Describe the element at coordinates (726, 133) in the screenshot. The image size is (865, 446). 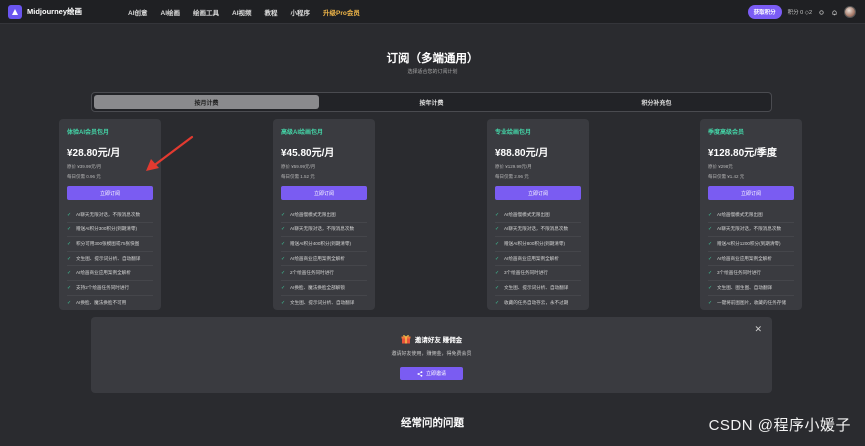
I see `plan-name: 季度高级会员` at that location.